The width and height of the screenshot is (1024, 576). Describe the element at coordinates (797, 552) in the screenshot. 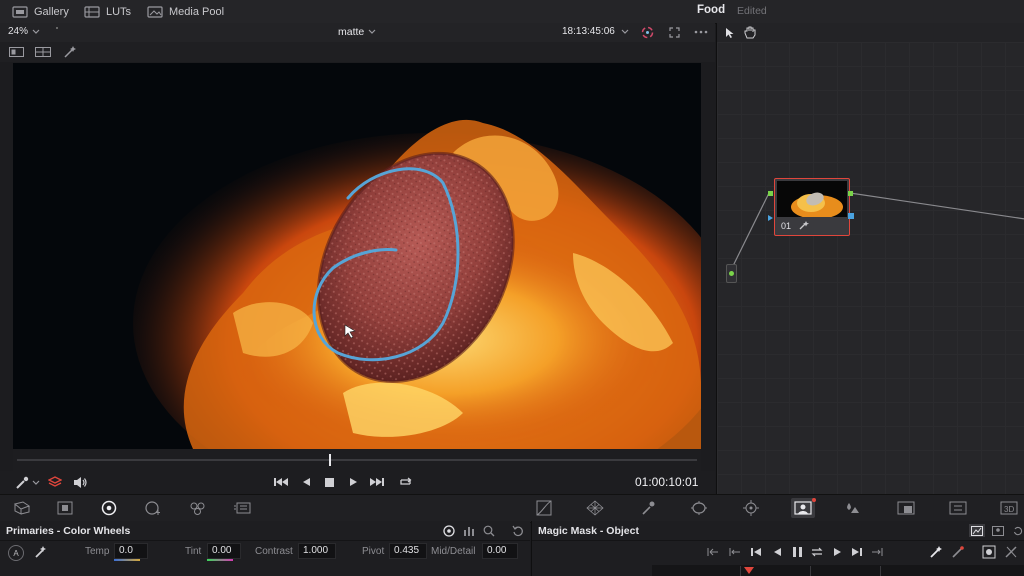

I see `pause-icon` at that location.